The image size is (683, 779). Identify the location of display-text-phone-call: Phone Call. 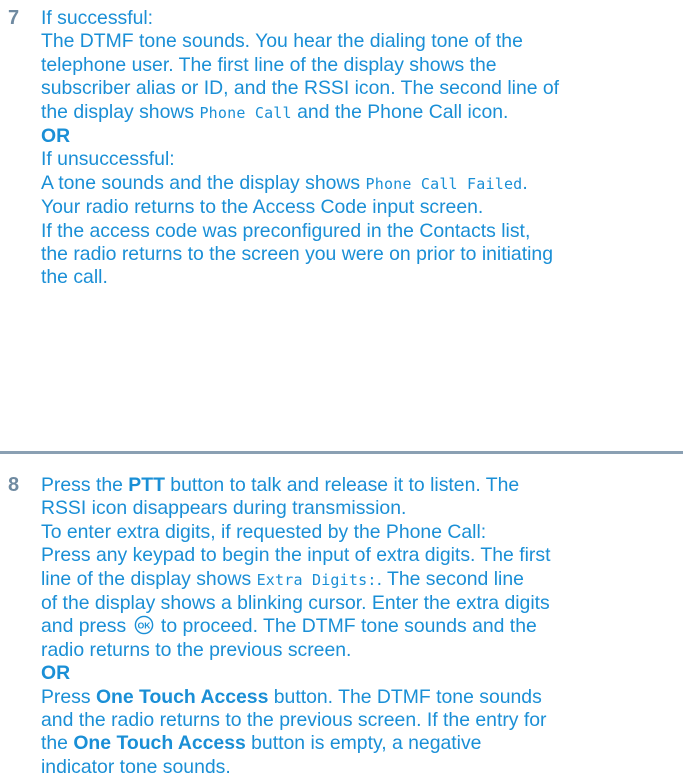
(245, 112).